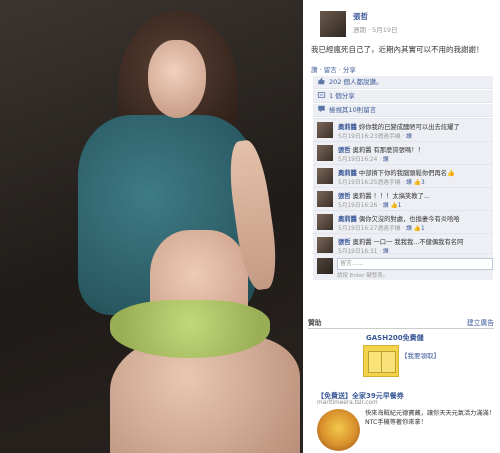 This screenshot has width=500, height=453. What do you see at coordinates (401, 328) in the screenshot?
I see `divider` at bounding box center [401, 328].